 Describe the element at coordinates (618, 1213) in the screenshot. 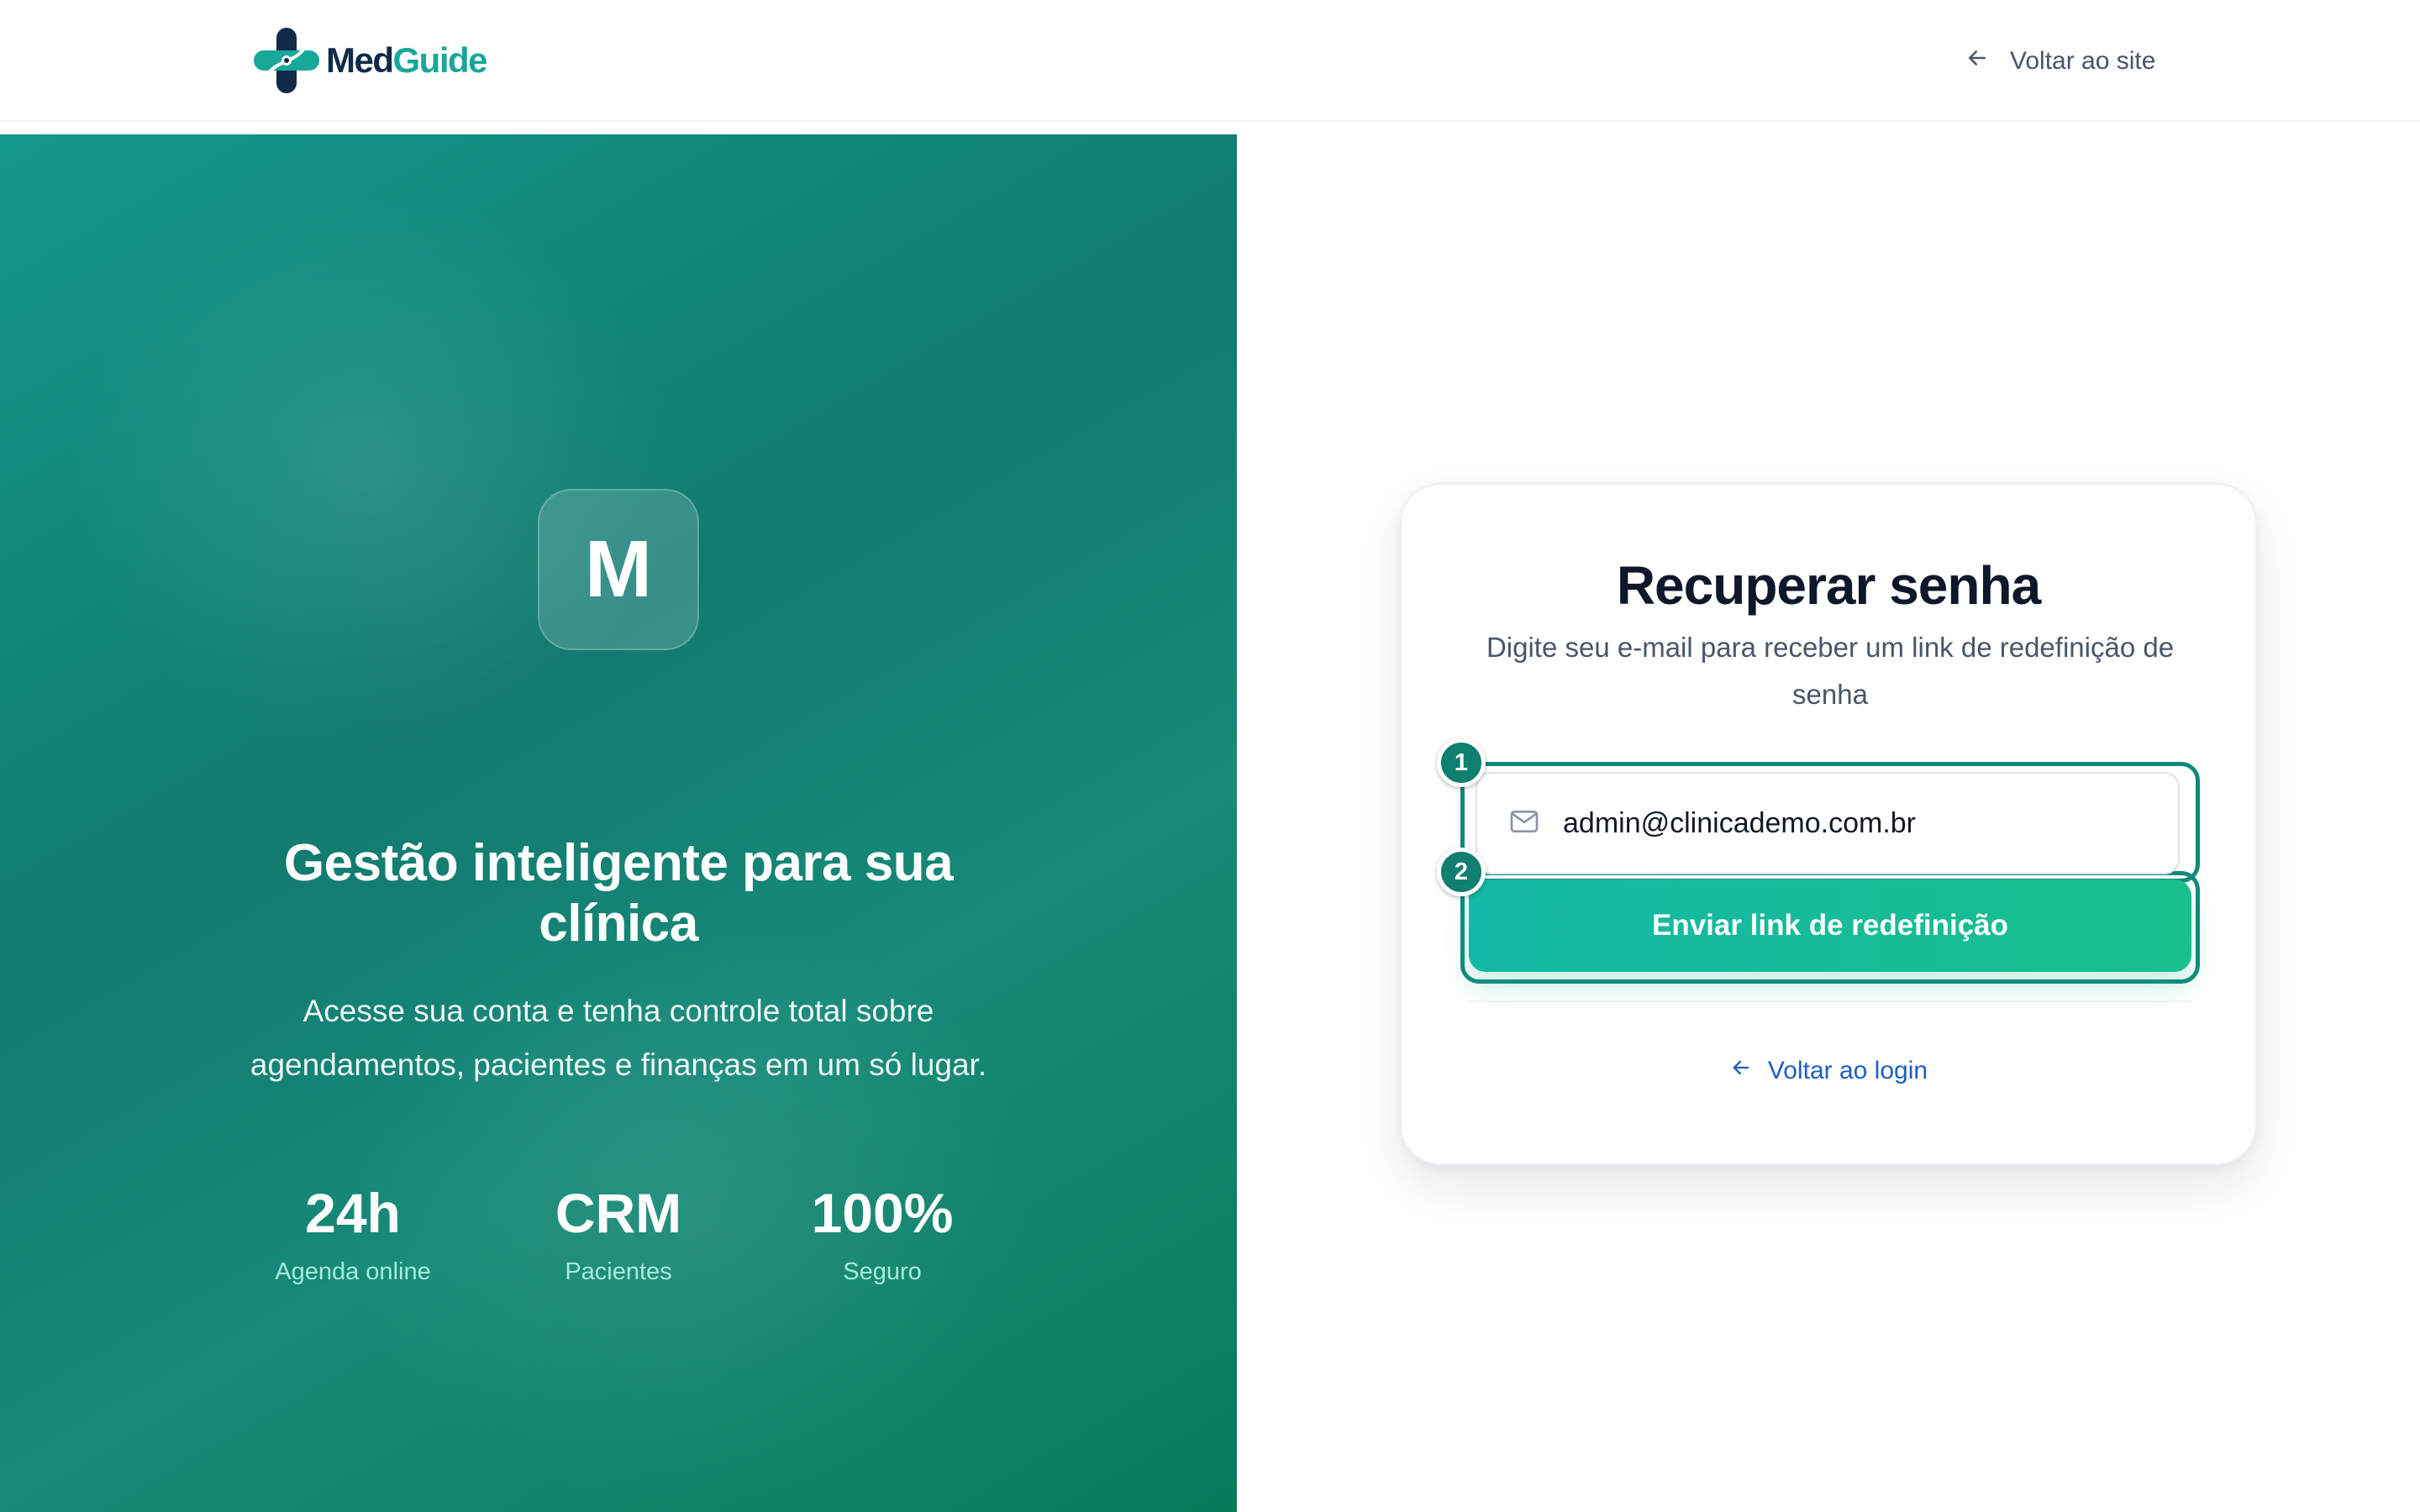

I see `stat-value: CRM` at that location.